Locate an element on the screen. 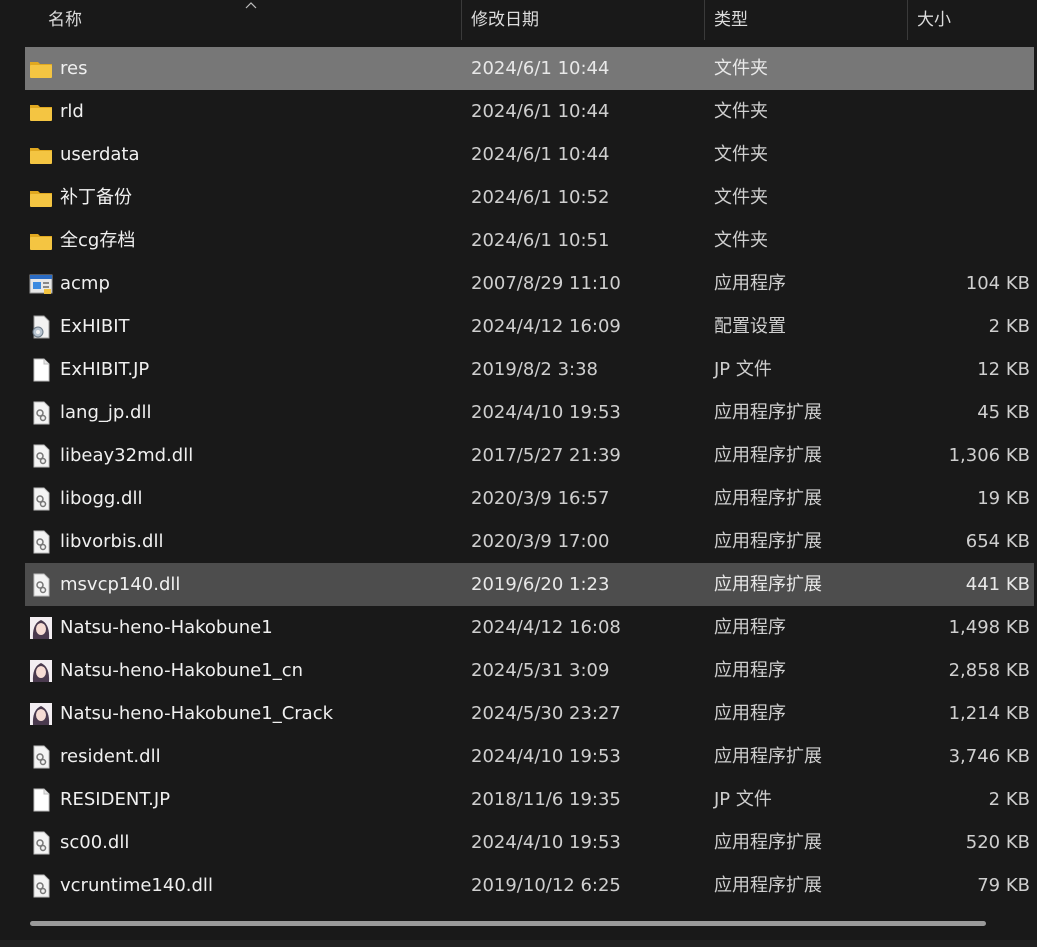 The width and height of the screenshot is (1037, 947). file-size: 1,214 KB is located at coordinates (989, 713).